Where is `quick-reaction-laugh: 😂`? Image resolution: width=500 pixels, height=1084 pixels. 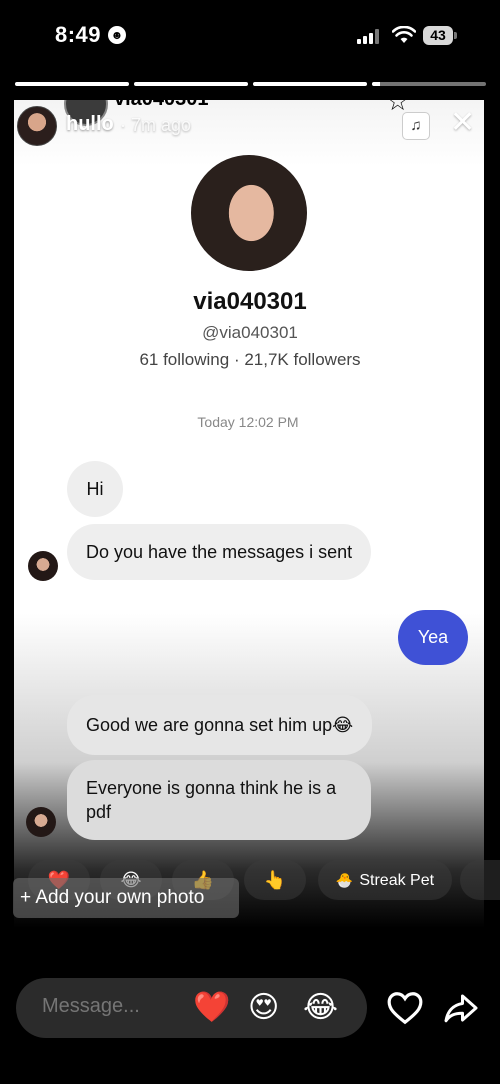
quick-reaction-laugh: 😂 is located at coordinates (320, 1008).